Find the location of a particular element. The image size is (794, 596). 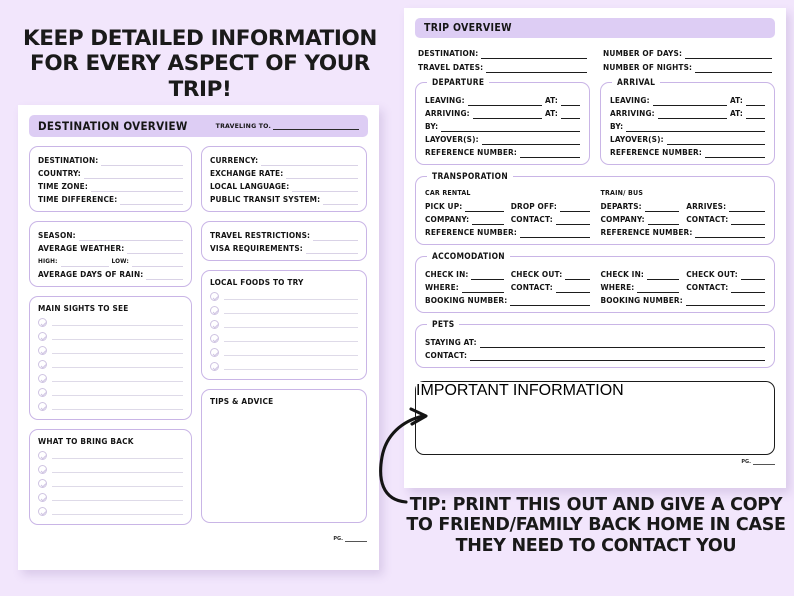

field-row: TRAVEL RESTRICTIONS: is located at coordinates (284, 234).